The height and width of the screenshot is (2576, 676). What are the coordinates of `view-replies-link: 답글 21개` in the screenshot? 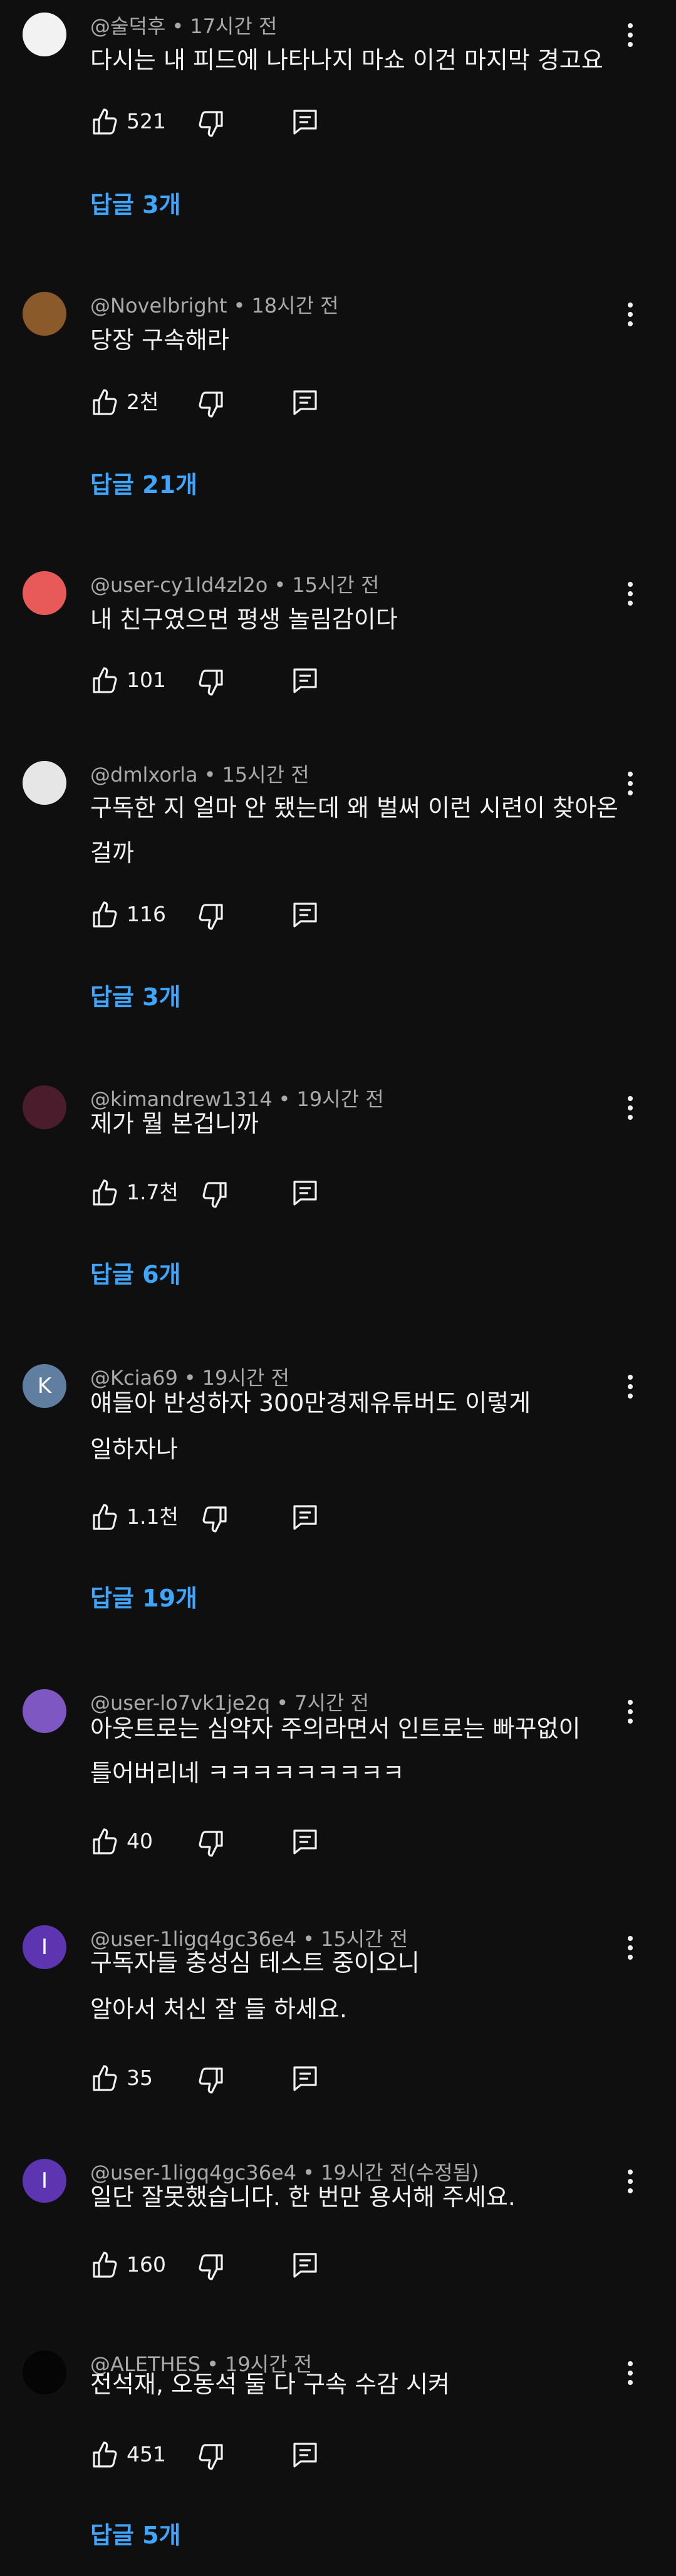 It's located at (143, 485).